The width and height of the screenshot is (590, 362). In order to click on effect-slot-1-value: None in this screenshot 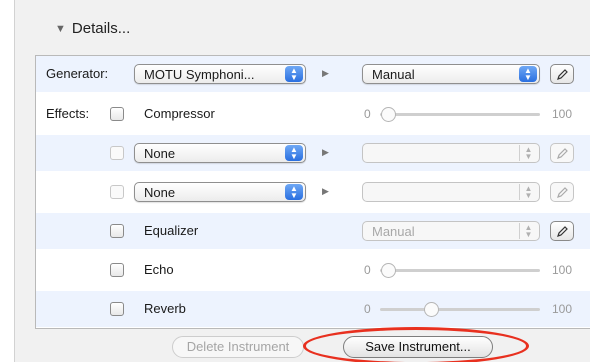, I will do `click(160, 153)`.